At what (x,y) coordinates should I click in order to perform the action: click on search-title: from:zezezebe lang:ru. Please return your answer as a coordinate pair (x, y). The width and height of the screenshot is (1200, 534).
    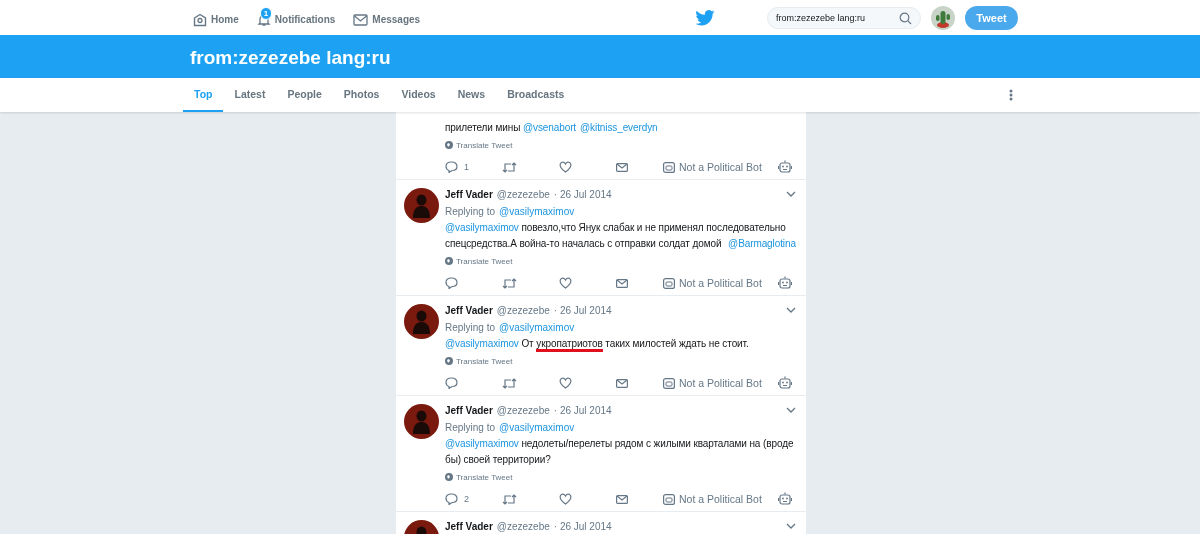
    Looking at the image, I should click on (290, 57).